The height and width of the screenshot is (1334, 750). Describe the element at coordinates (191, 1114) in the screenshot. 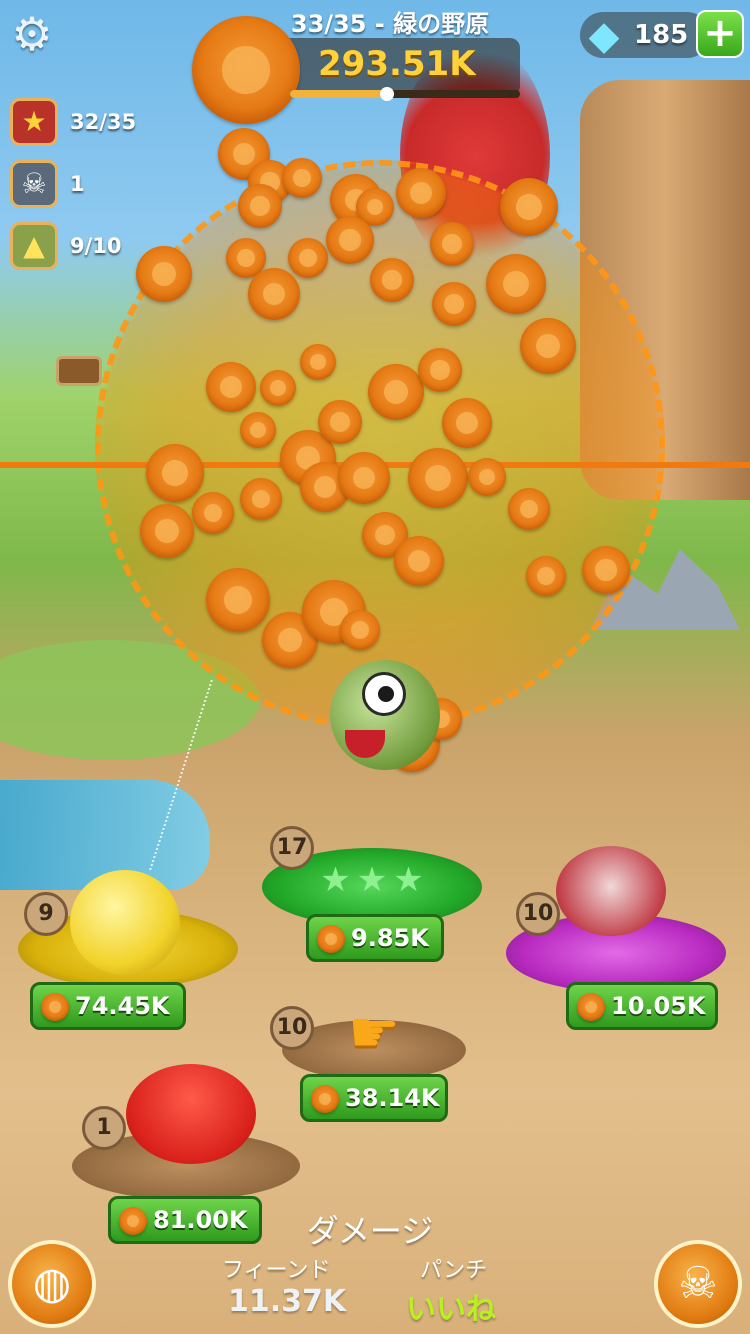

I see `hero-ladybug` at that location.